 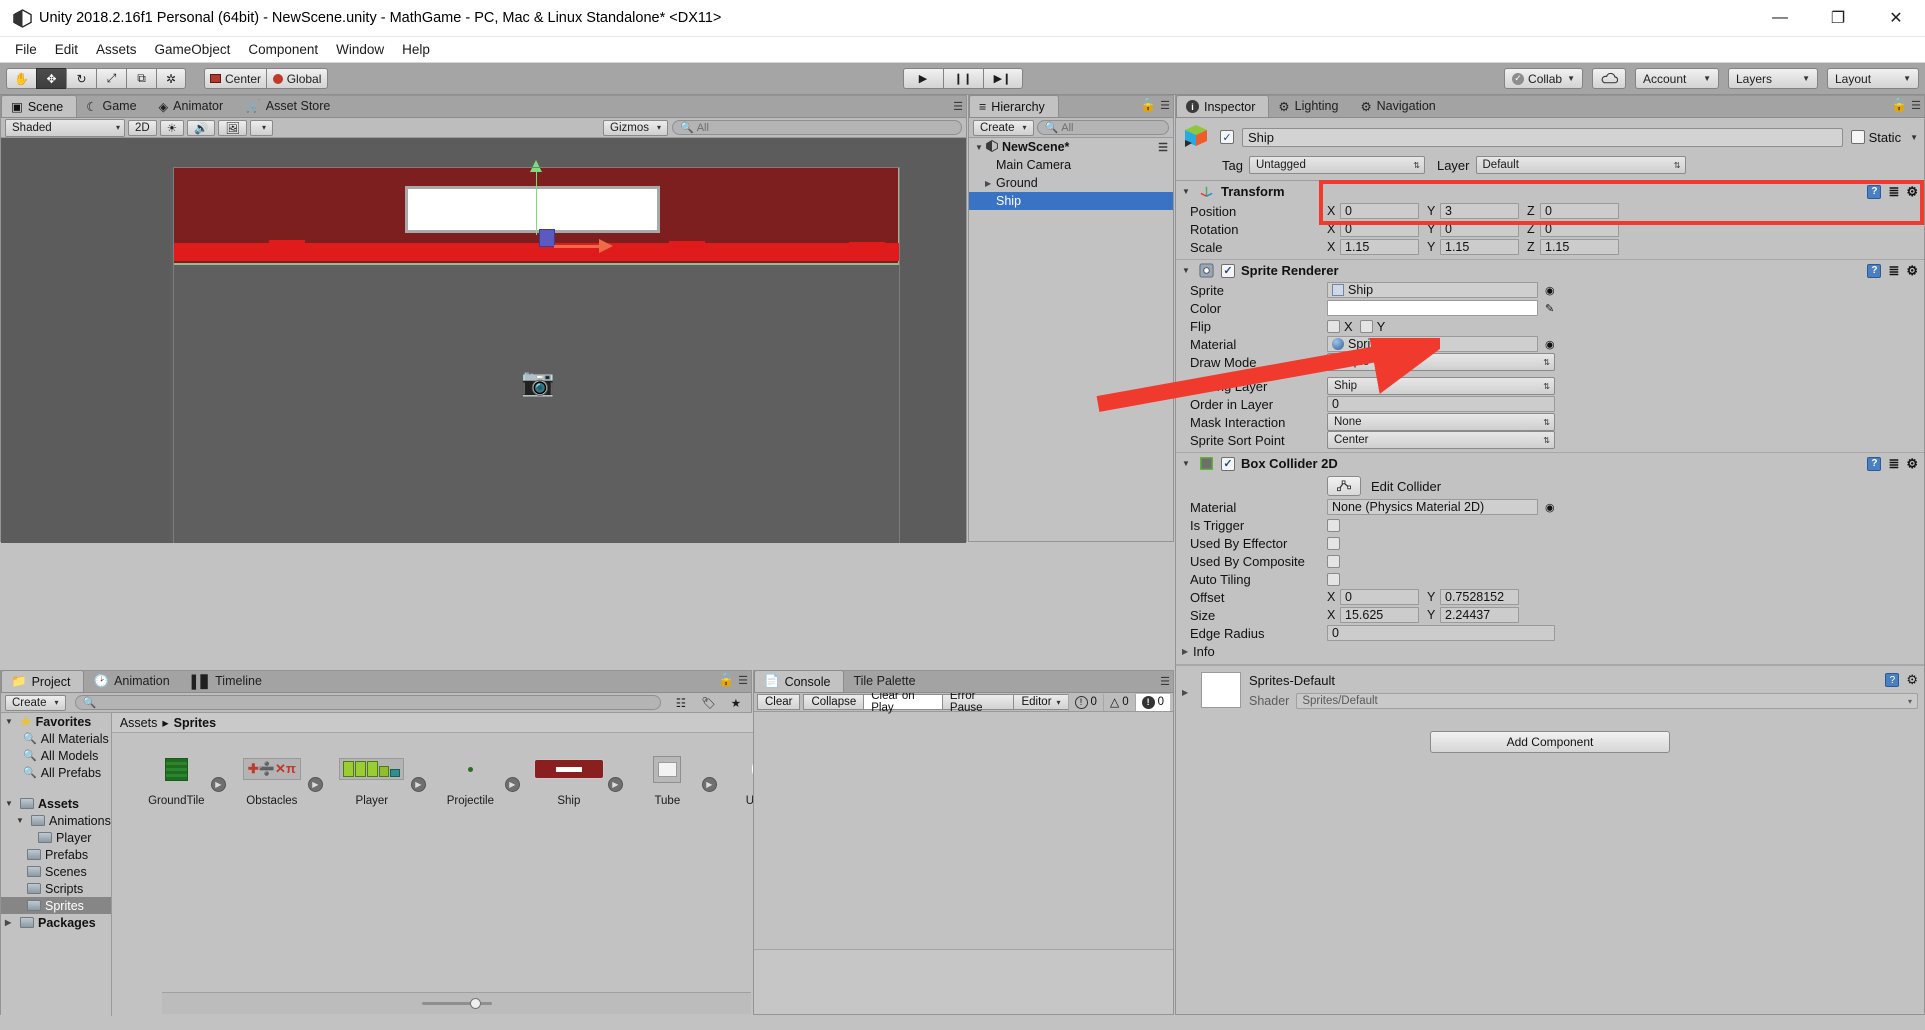 What do you see at coordinates (142, 127) in the screenshot?
I see `toggle-2d-button: 2D` at bounding box center [142, 127].